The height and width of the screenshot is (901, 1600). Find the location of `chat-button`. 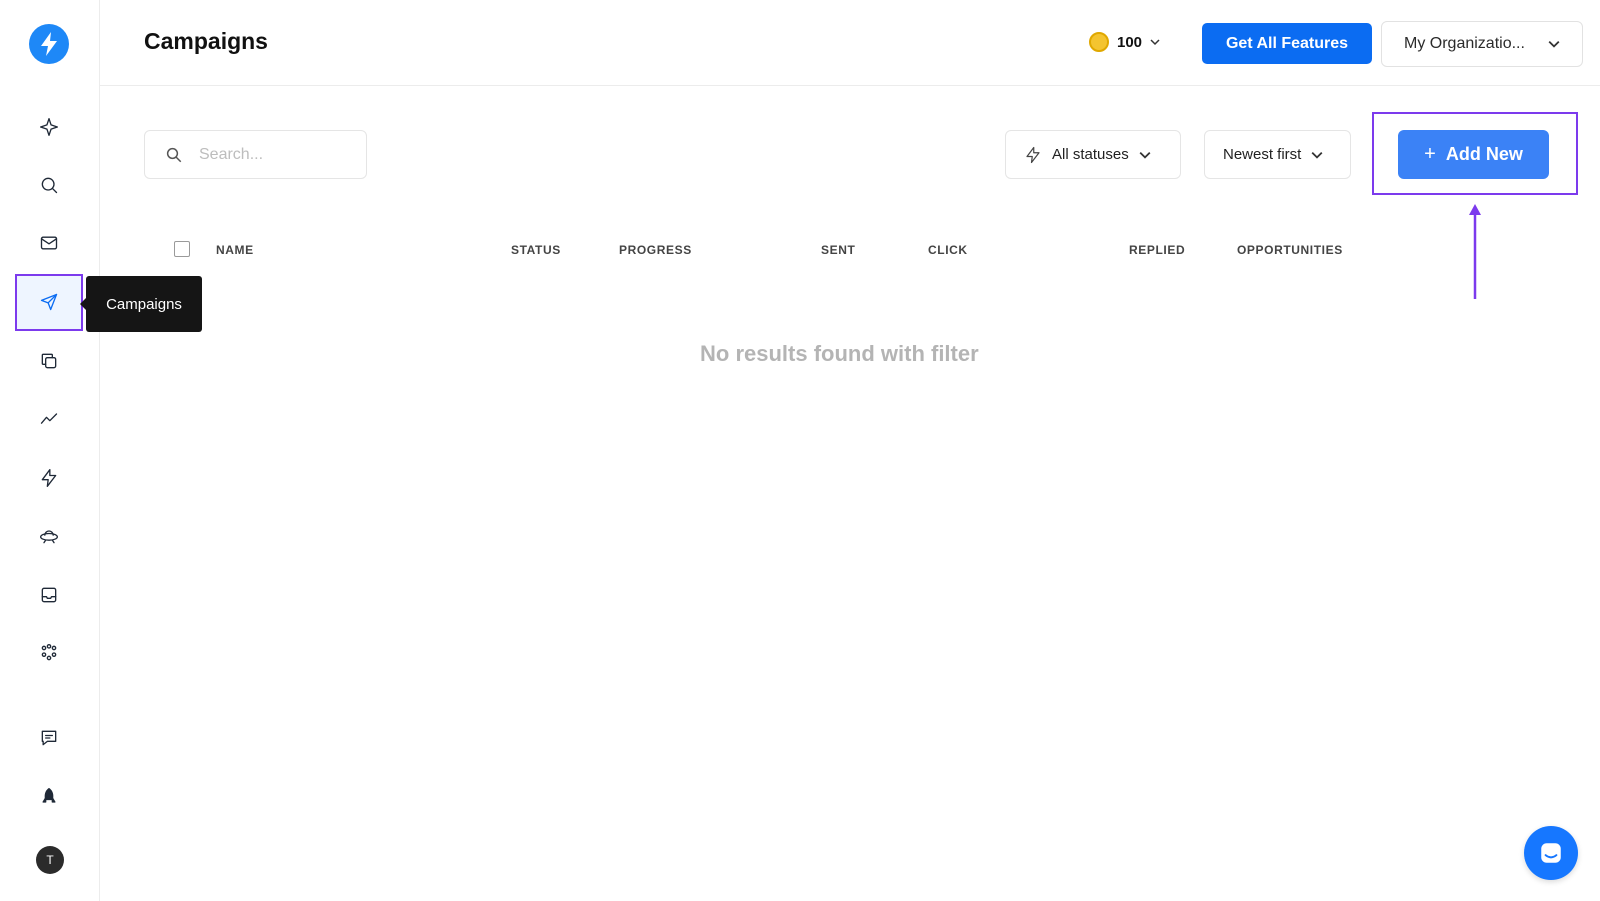

chat-button is located at coordinates (1551, 853).